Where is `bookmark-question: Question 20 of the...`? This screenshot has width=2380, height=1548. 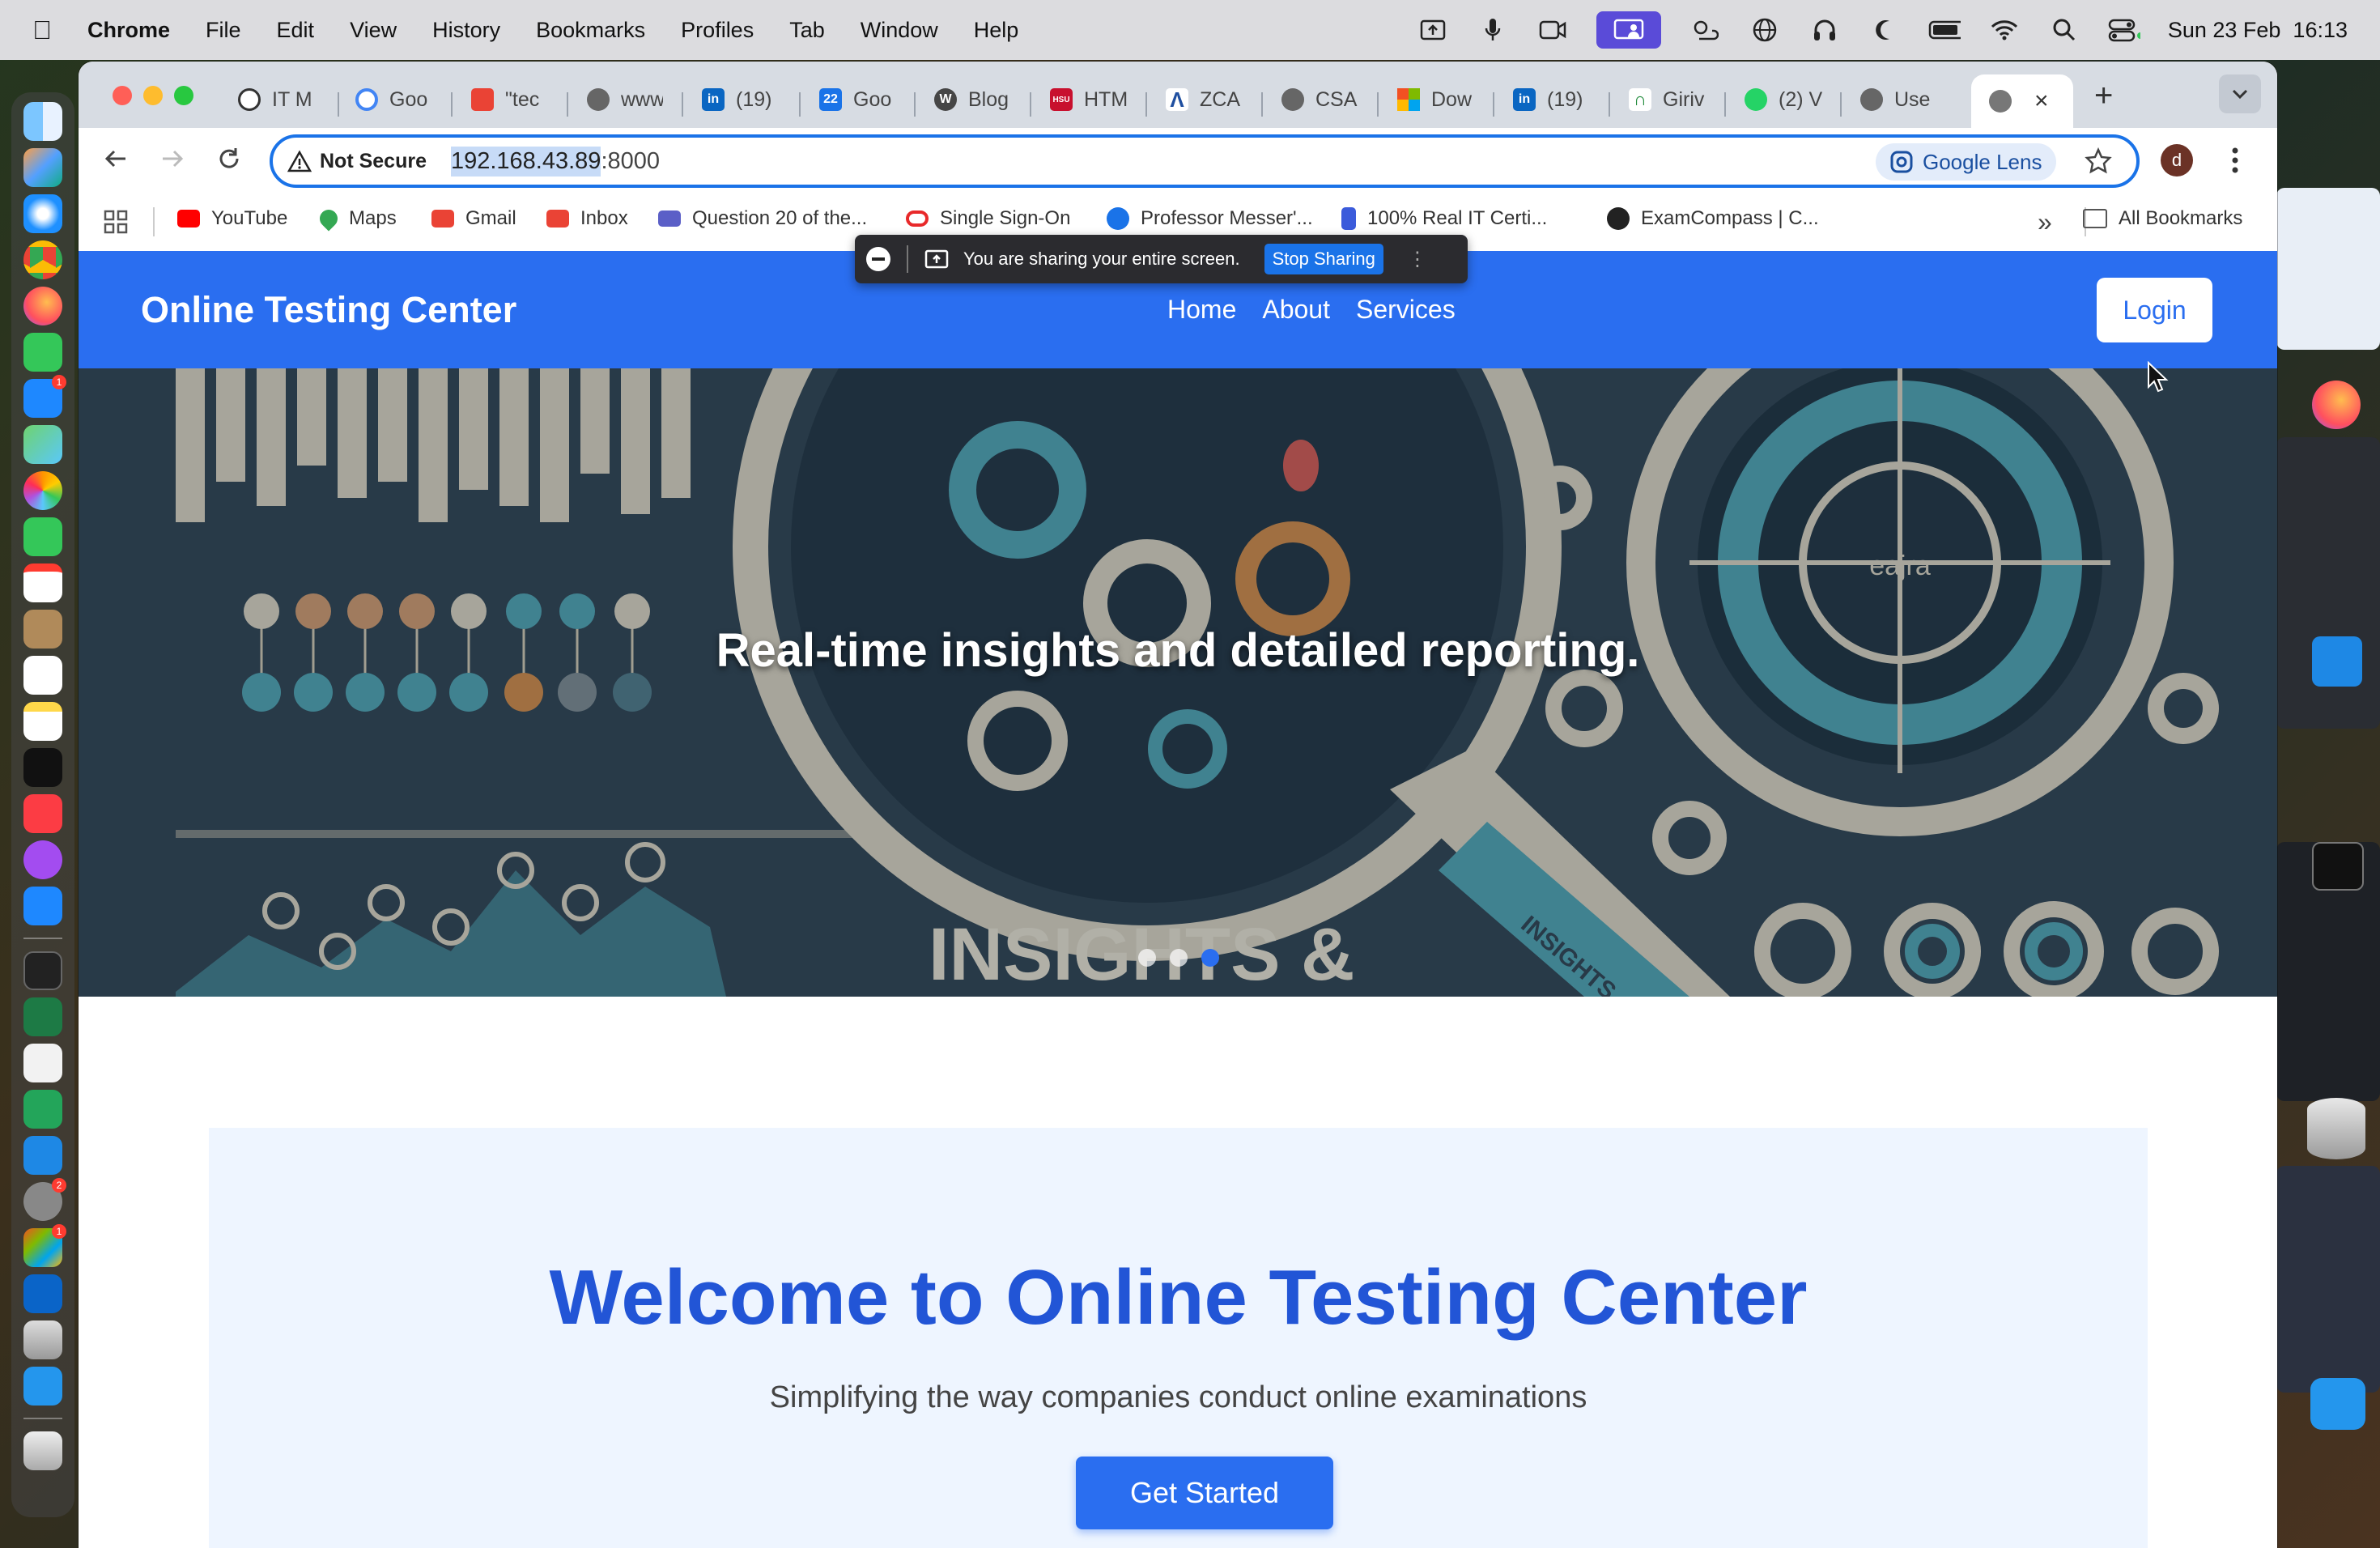
bookmark-question: Question 20 of the... is located at coordinates (763, 219).